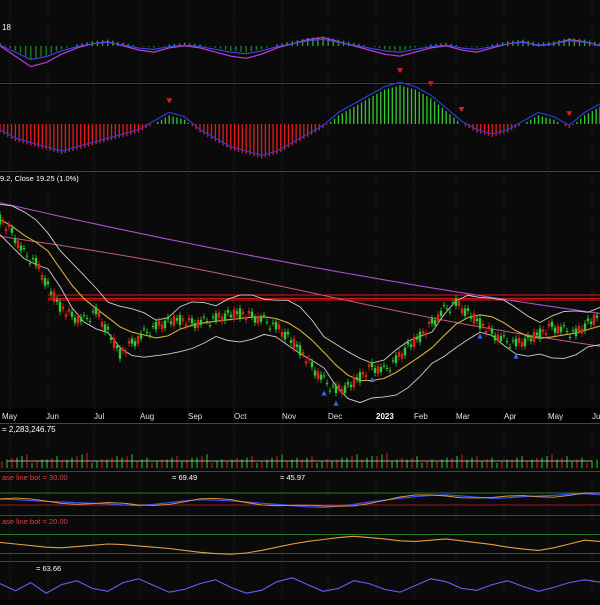 This screenshot has height=605, width=600. What do you see at coordinates (48, 568) in the screenshot?
I see `osc4-header-left: = 63.66` at bounding box center [48, 568].